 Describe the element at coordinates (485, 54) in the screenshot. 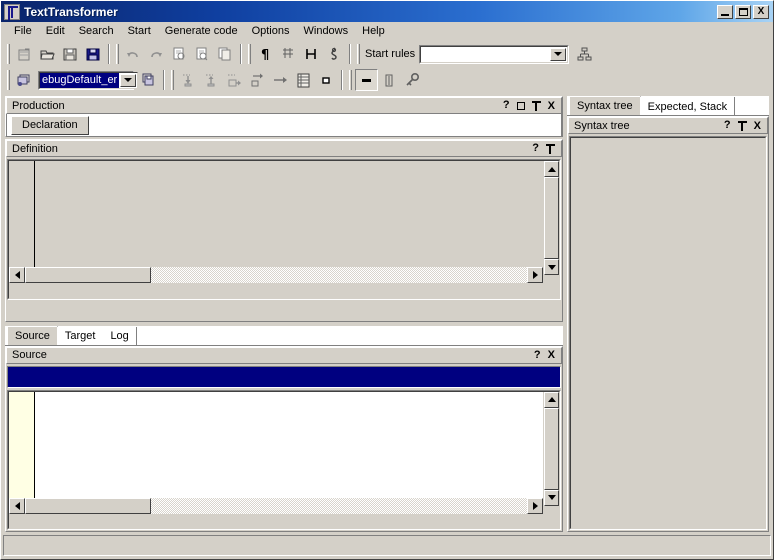

I see `start-rules-value` at that location.